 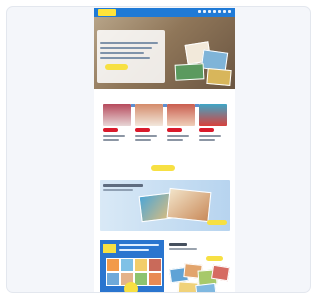 I want to click on top-nav, so click(x=213, y=12).